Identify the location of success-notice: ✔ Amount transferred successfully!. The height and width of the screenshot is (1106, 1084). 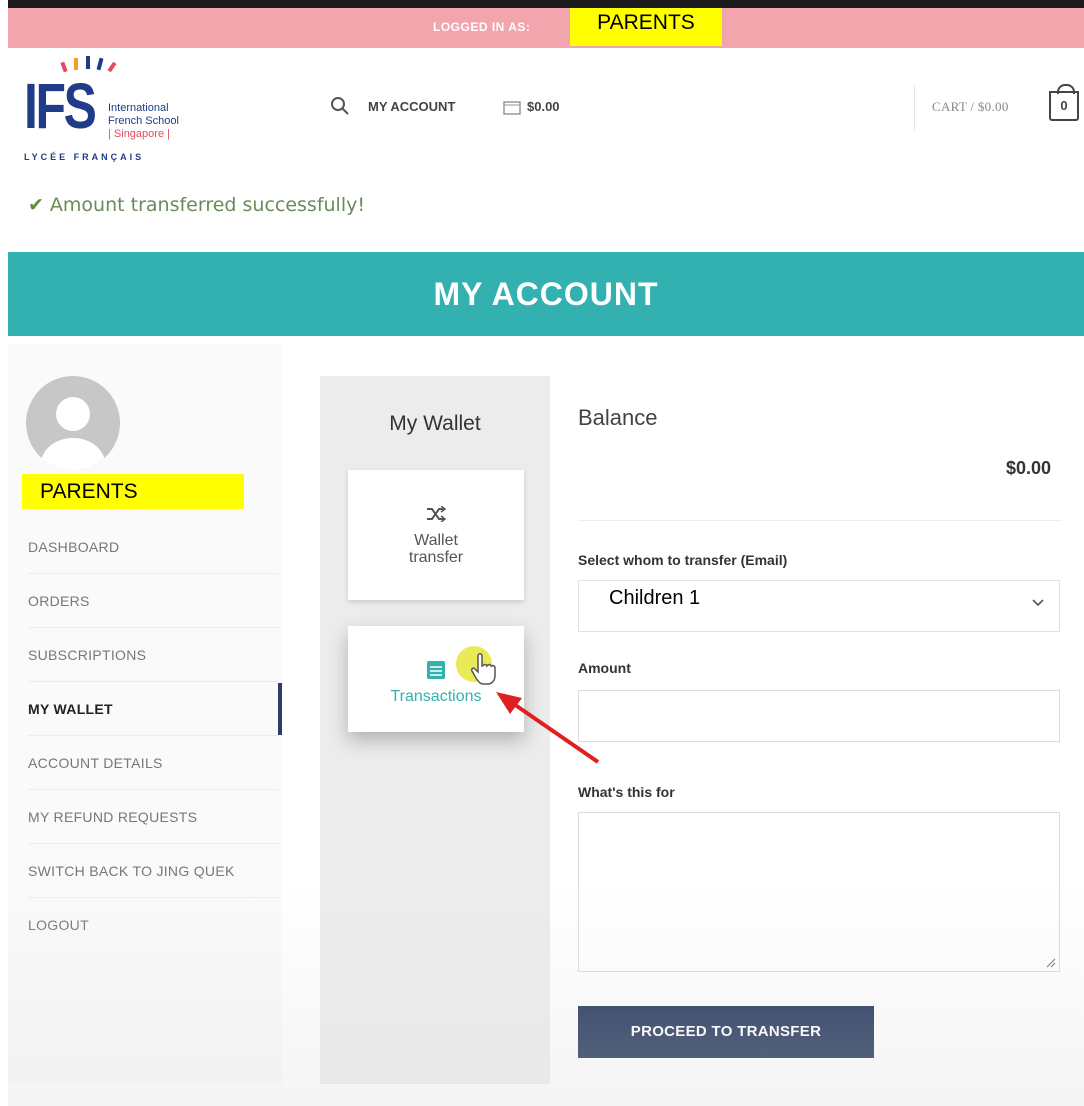
(196, 205).